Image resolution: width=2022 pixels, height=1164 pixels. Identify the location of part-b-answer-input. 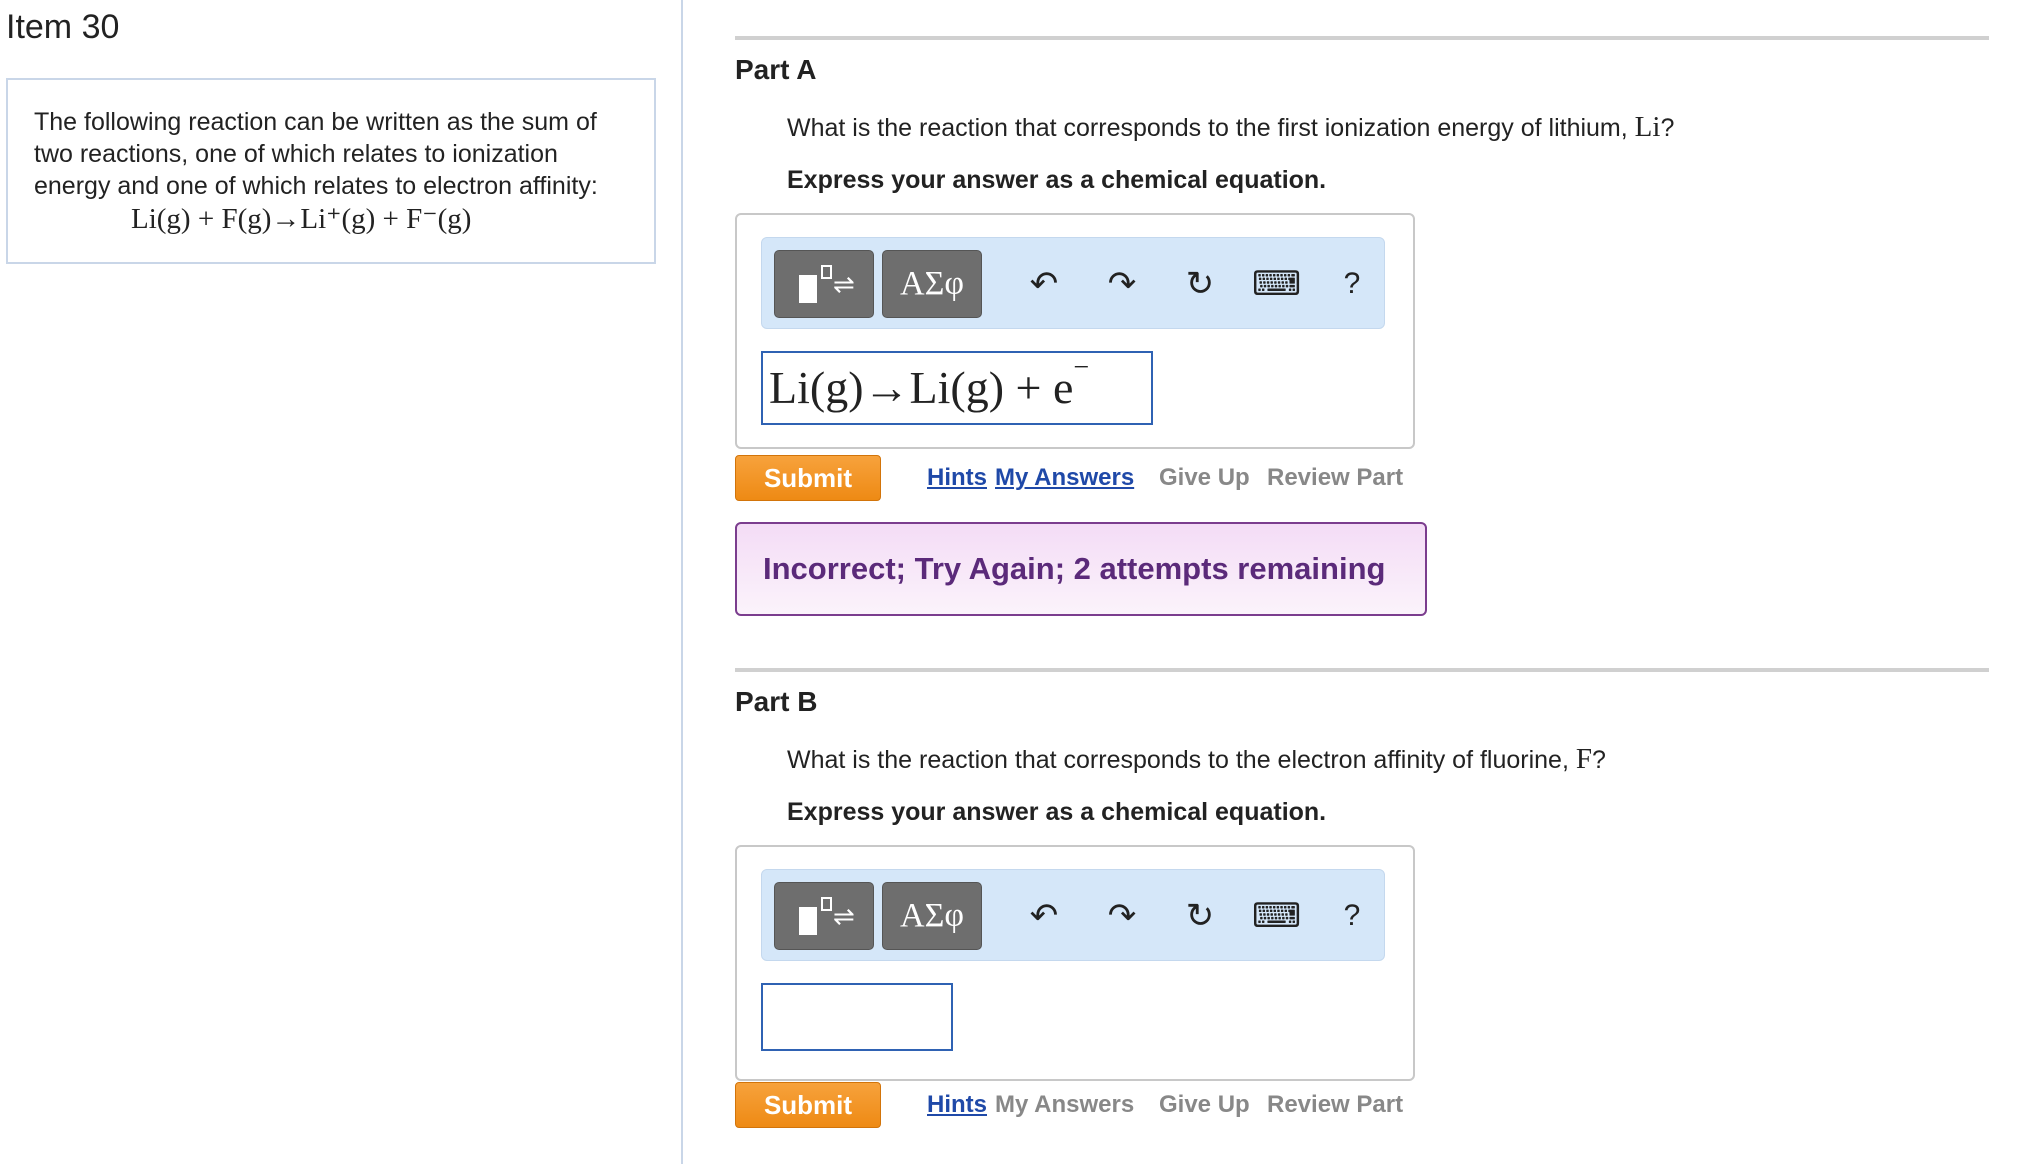
(857, 1017).